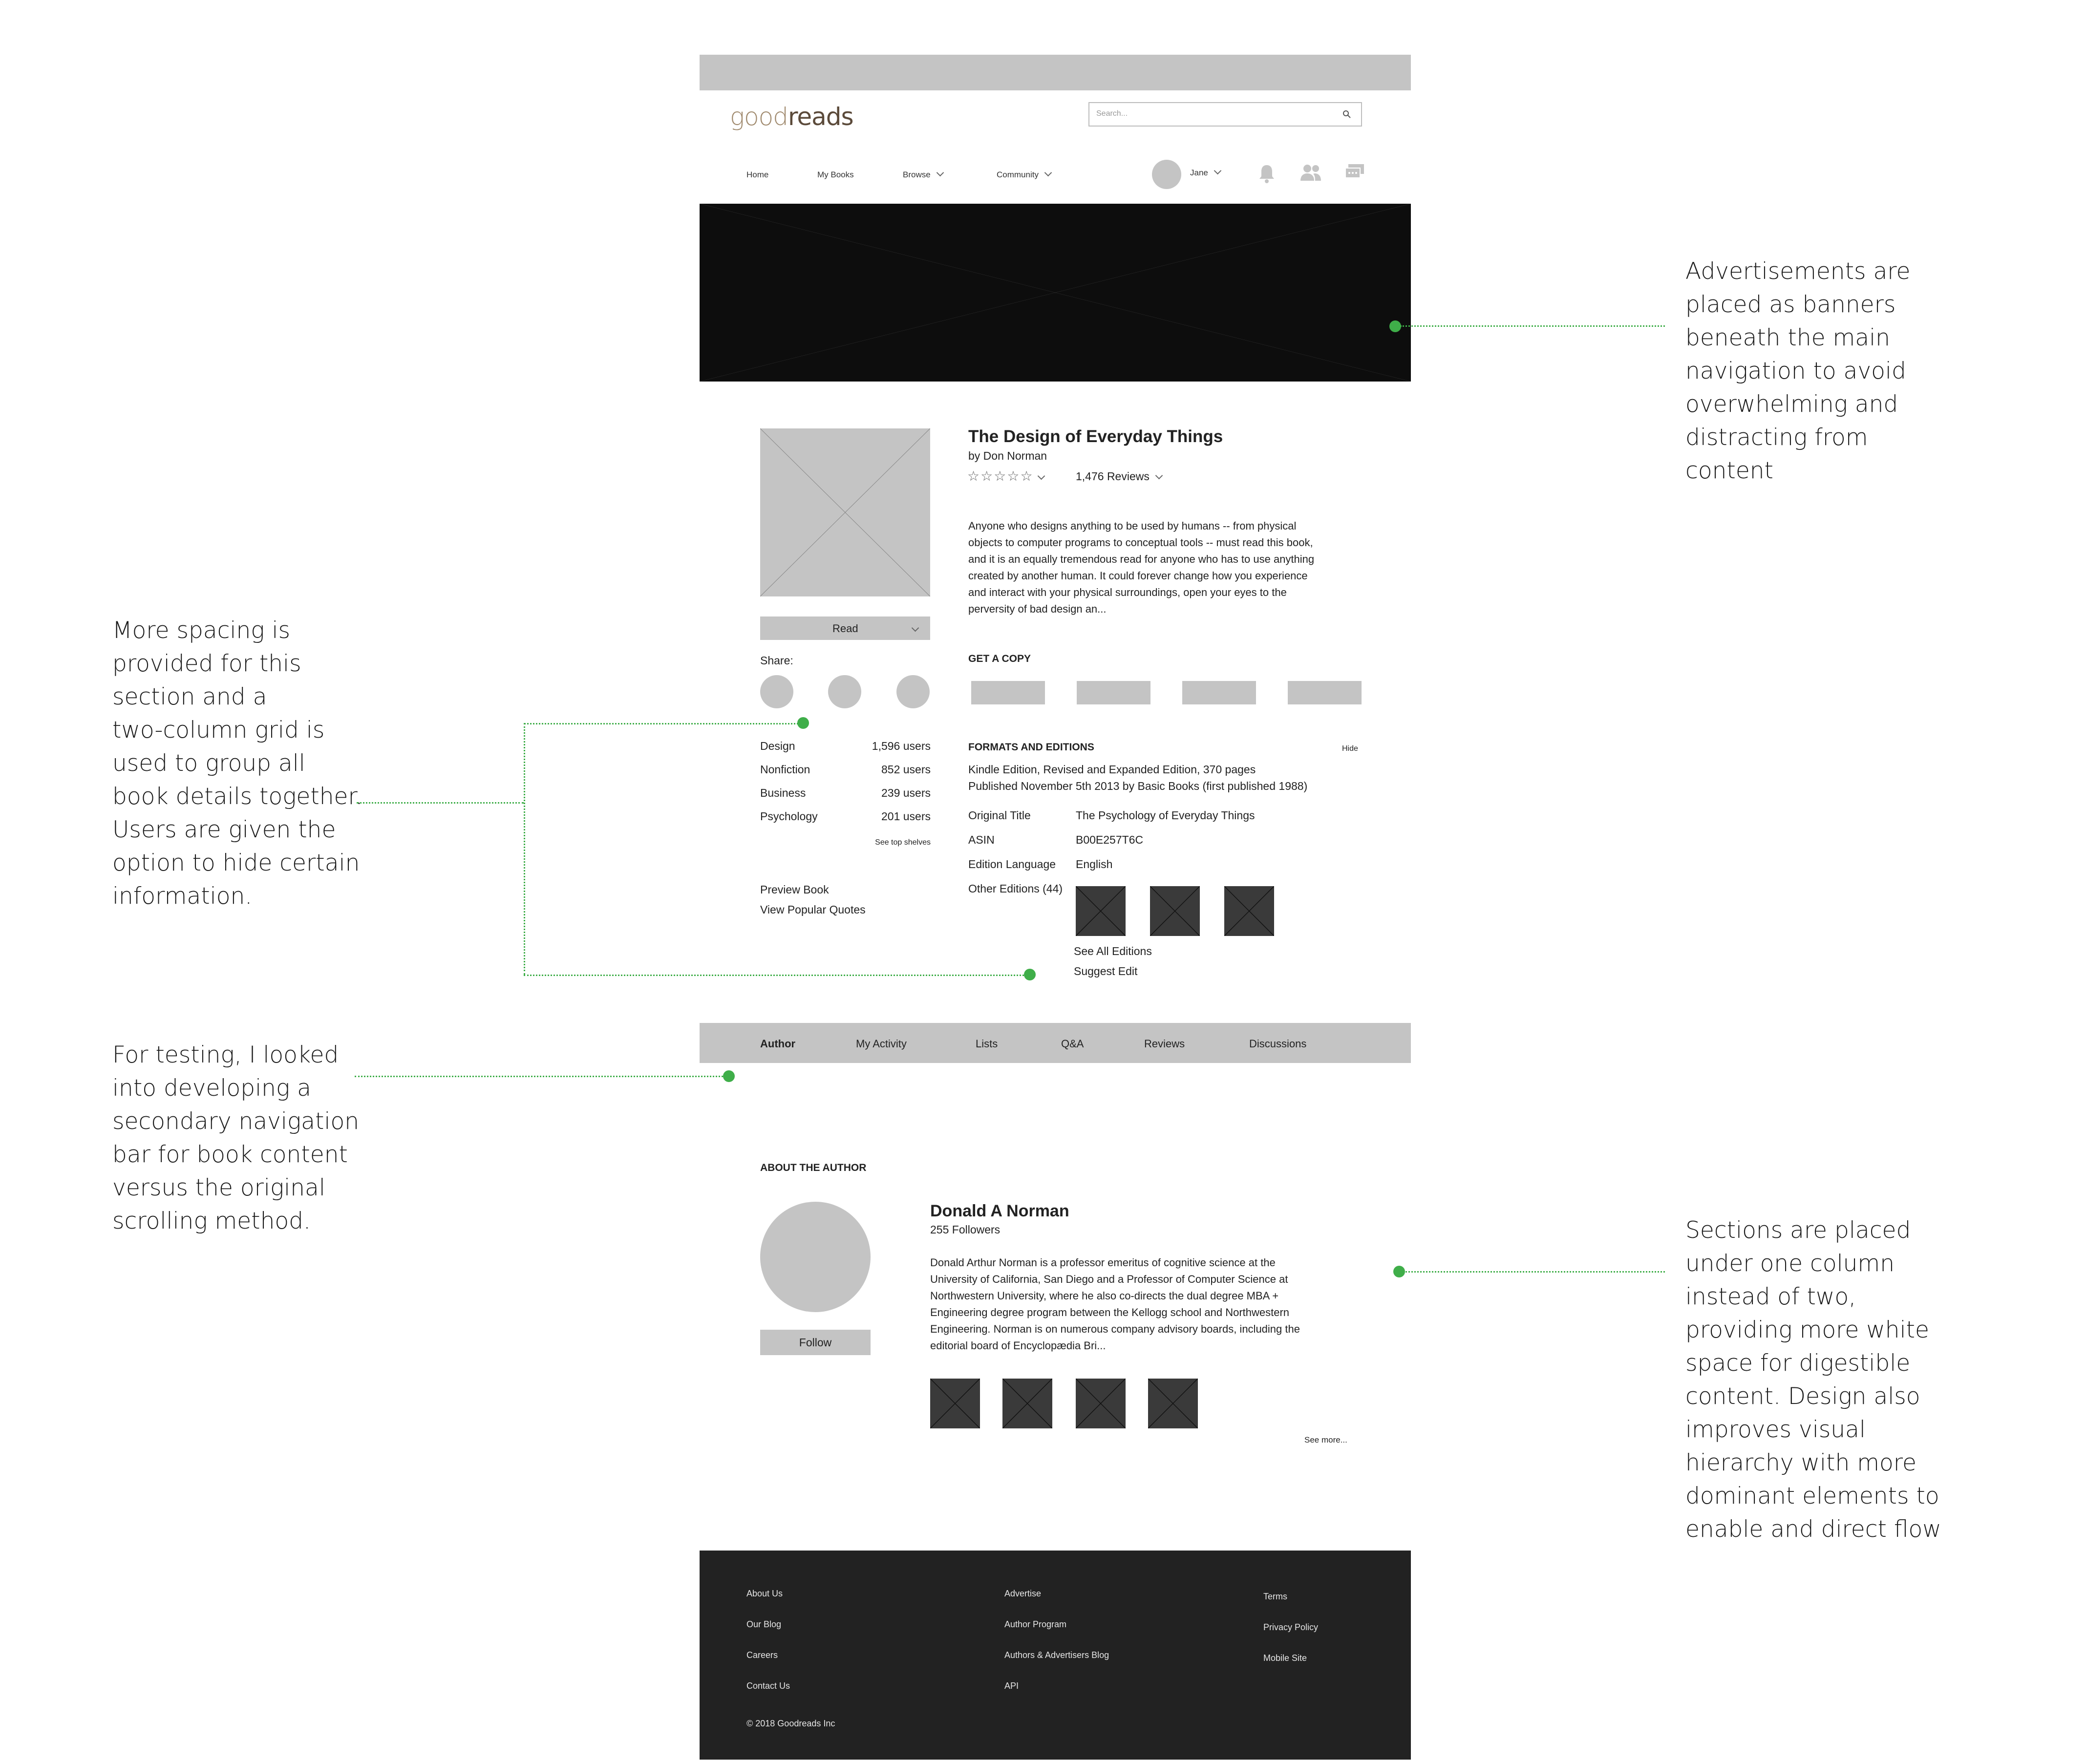 The image size is (2087, 1764). What do you see at coordinates (768, 1686) in the screenshot?
I see `footer-link: Contact Us` at bounding box center [768, 1686].